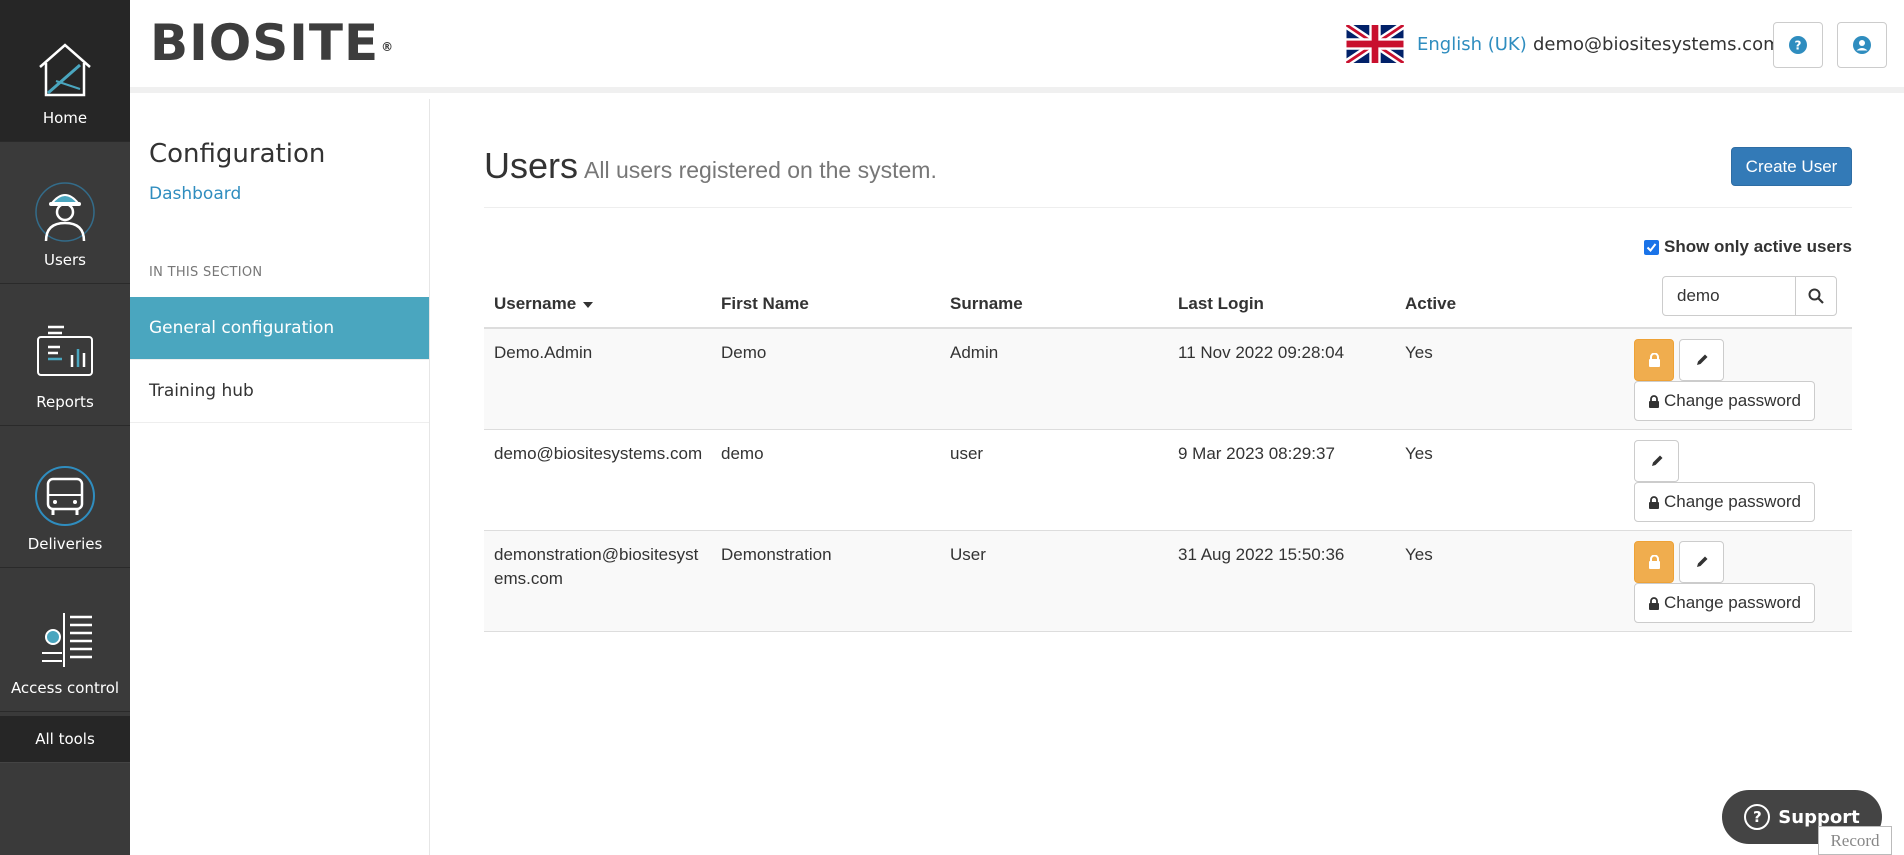  I want to click on column-header-active: Active, so click(1430, 304).